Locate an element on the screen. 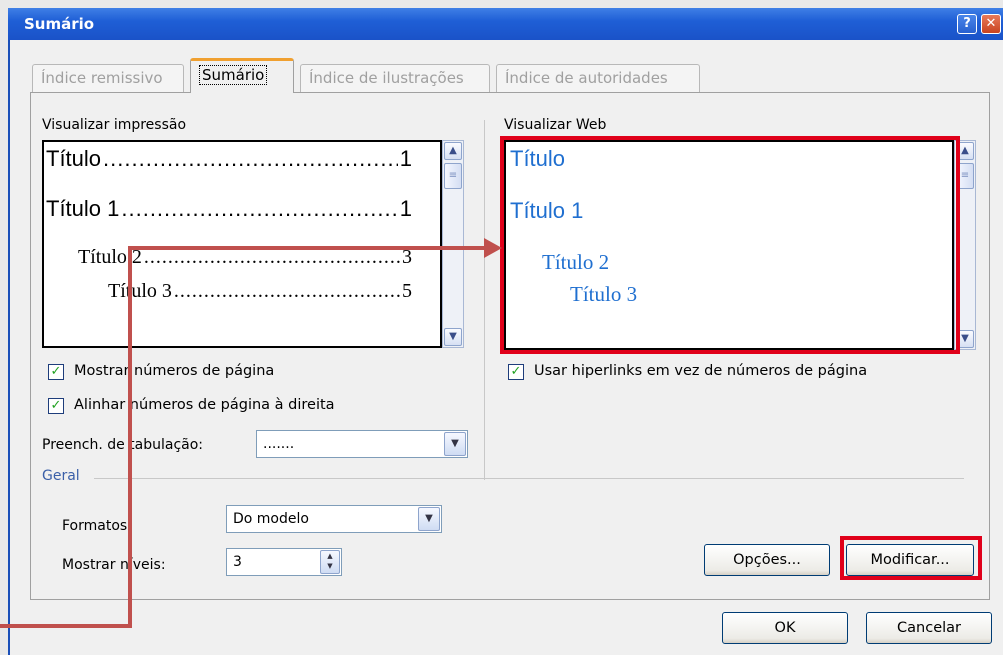  formats-value: Do modelo is located at coordinates (271, 519).